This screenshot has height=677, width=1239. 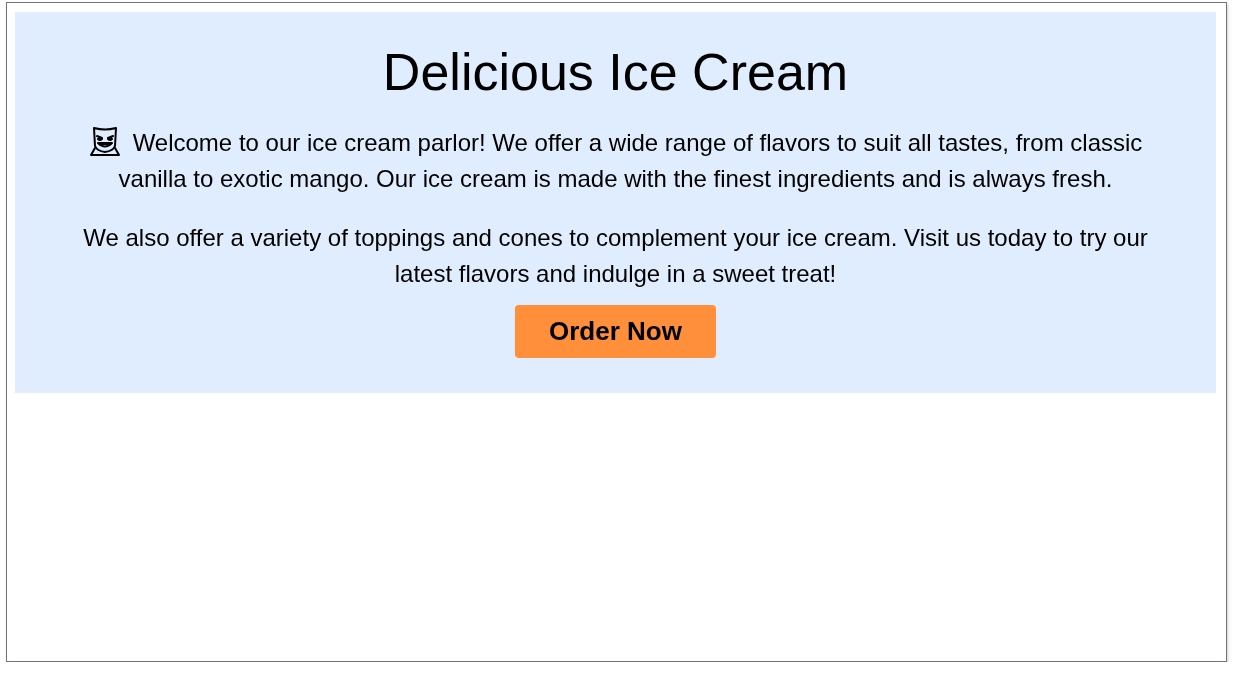 I want to click on intro-paragraph: We also offer a variety of toppings and cones to complement your ice cream. Visit us today to try our latest flavors and indulge in a sweet treat!, so click(x=615, y=255).